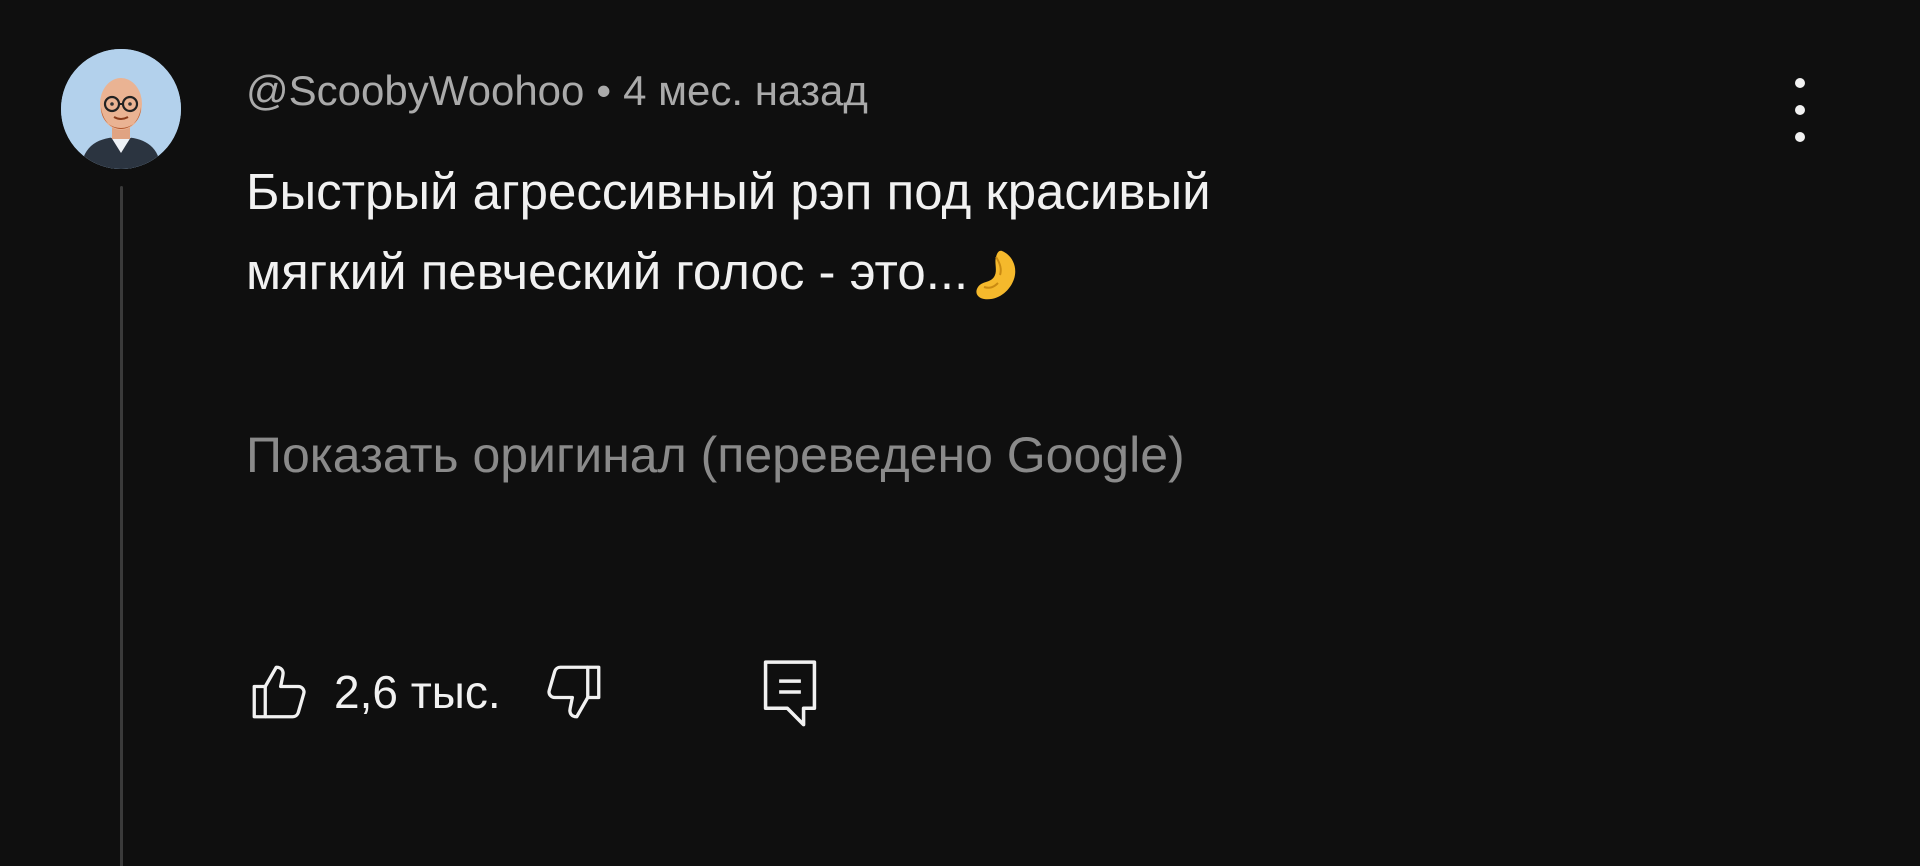 This screenshot has width=1920, height=866. I want to click on thread-line, so click(121, 526).